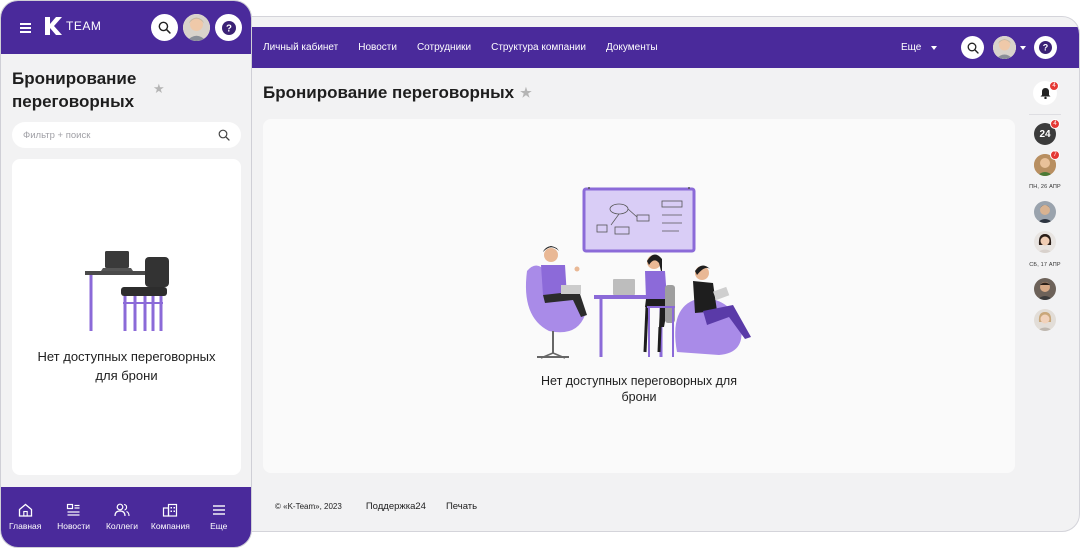  I want to click on meeting-room-illustration, so click(638, 273).